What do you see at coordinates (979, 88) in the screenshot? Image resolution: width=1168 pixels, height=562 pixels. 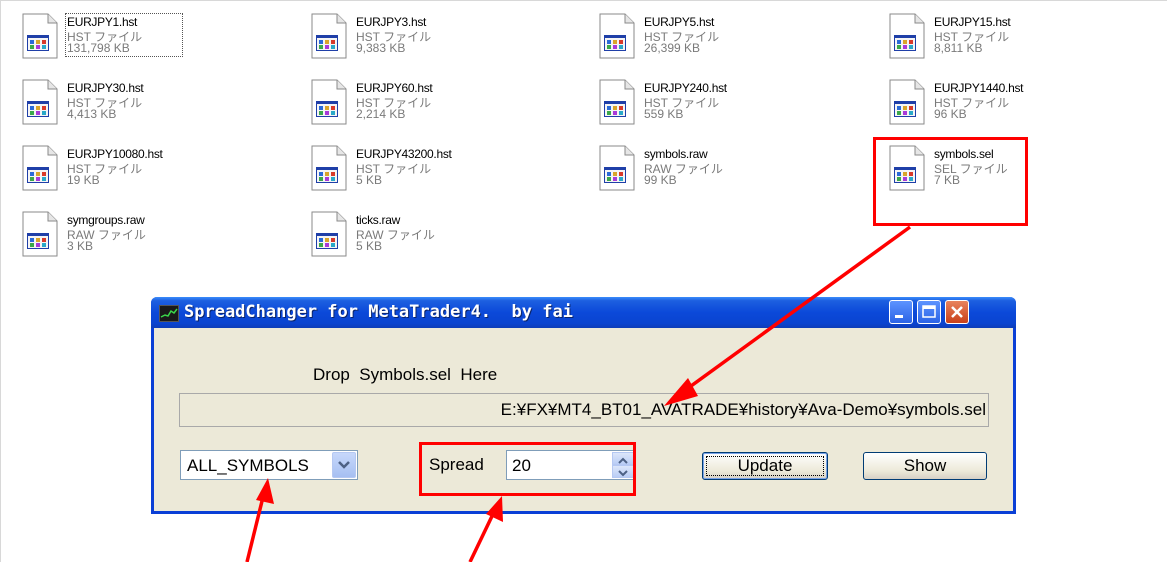 I see `file-name: EURJPY1440.hst` at bounding box center [979, 88].